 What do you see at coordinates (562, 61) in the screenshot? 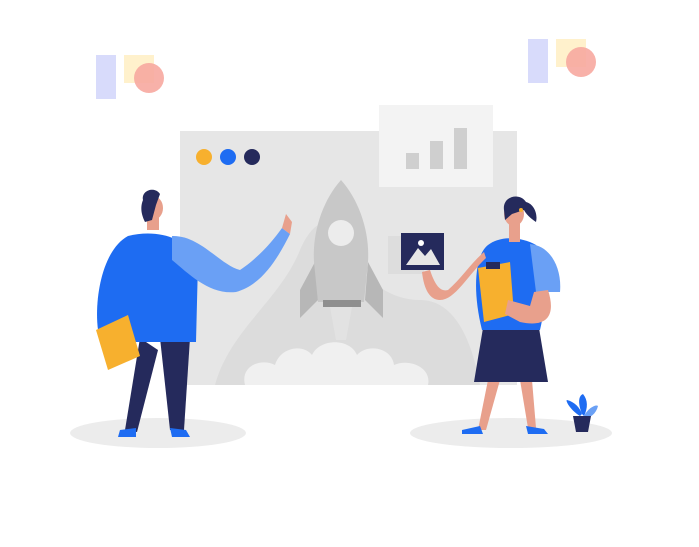
I see `decor-shapes-right` at bounding box center [562, 61].